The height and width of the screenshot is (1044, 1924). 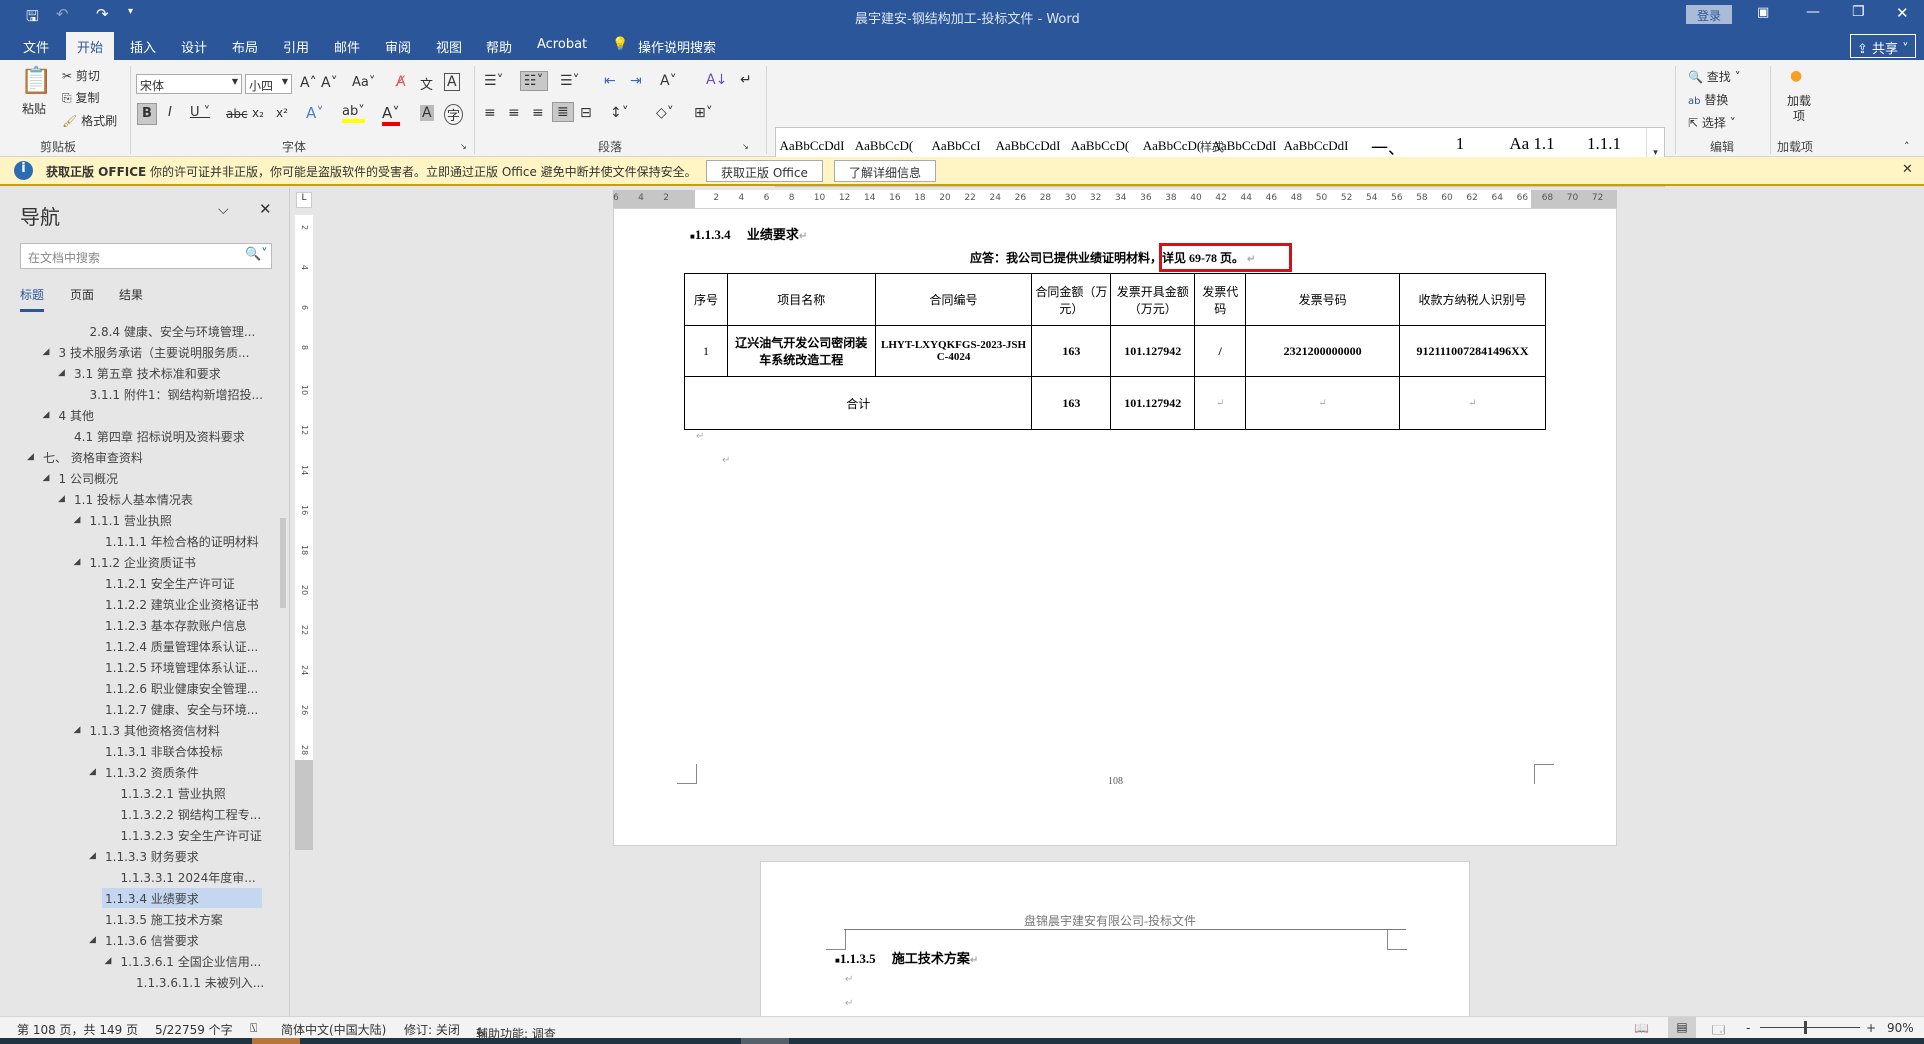 I want to click on tab-view: 视图, so click(x=449, y=46).